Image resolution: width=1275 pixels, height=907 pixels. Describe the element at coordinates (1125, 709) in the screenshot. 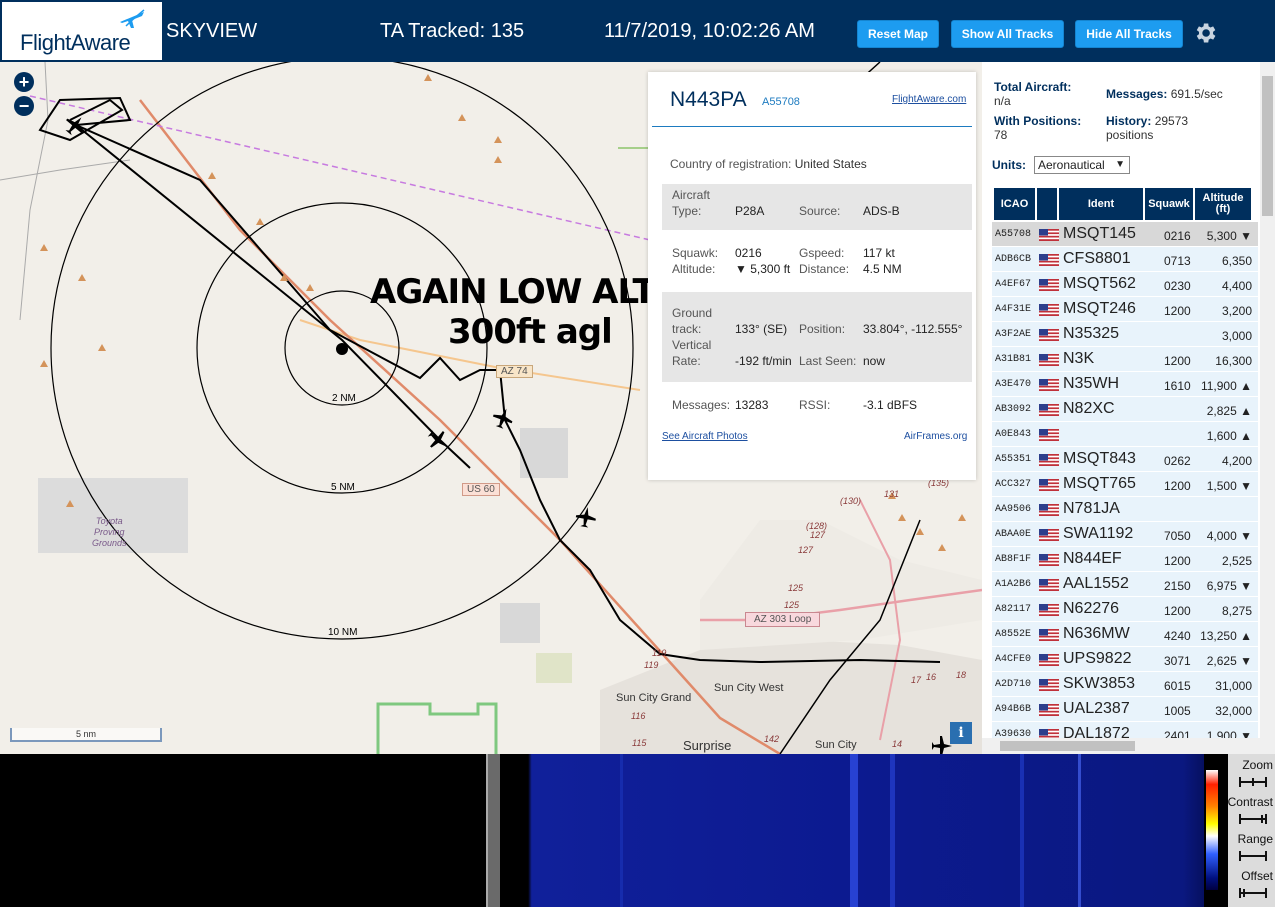

I see `table-row: A94B6B UAL2387 1005 32,000` at that location.